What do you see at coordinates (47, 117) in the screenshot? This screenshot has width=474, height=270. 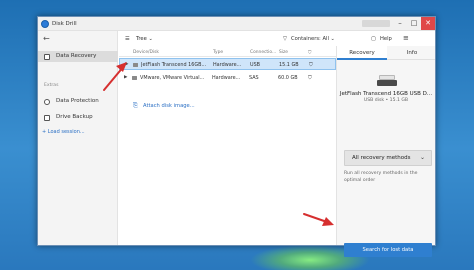 I see `backup-icon` at bounding box center [47, 117].